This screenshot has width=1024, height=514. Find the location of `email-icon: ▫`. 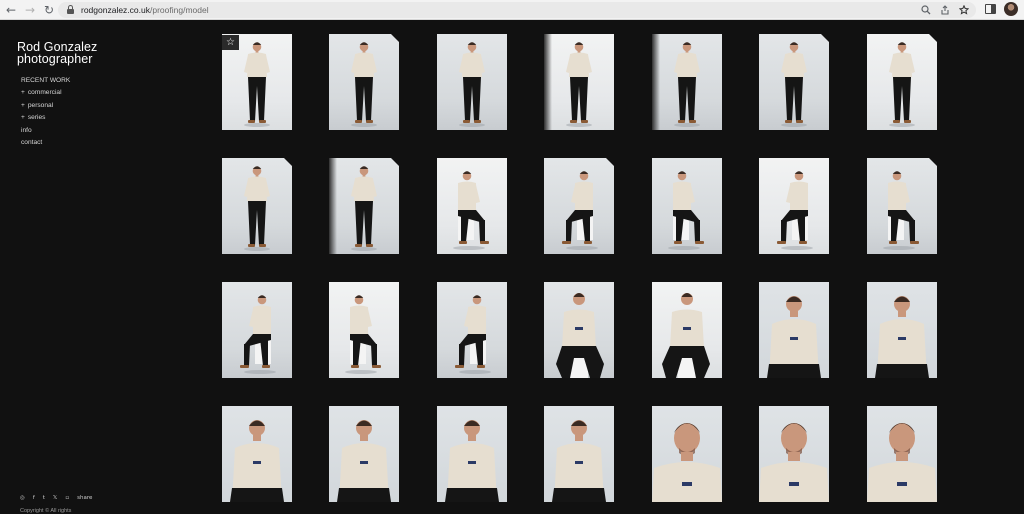

email-icon: ▫ is located at coordinates (67, 498).